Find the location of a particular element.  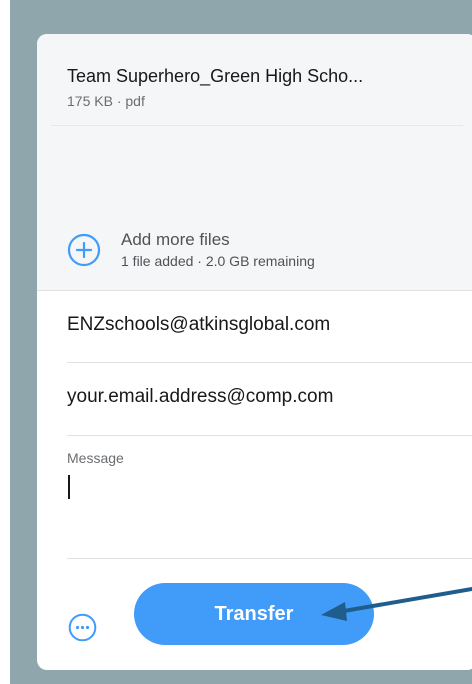

sender-field is located at coordinates (269, 399).